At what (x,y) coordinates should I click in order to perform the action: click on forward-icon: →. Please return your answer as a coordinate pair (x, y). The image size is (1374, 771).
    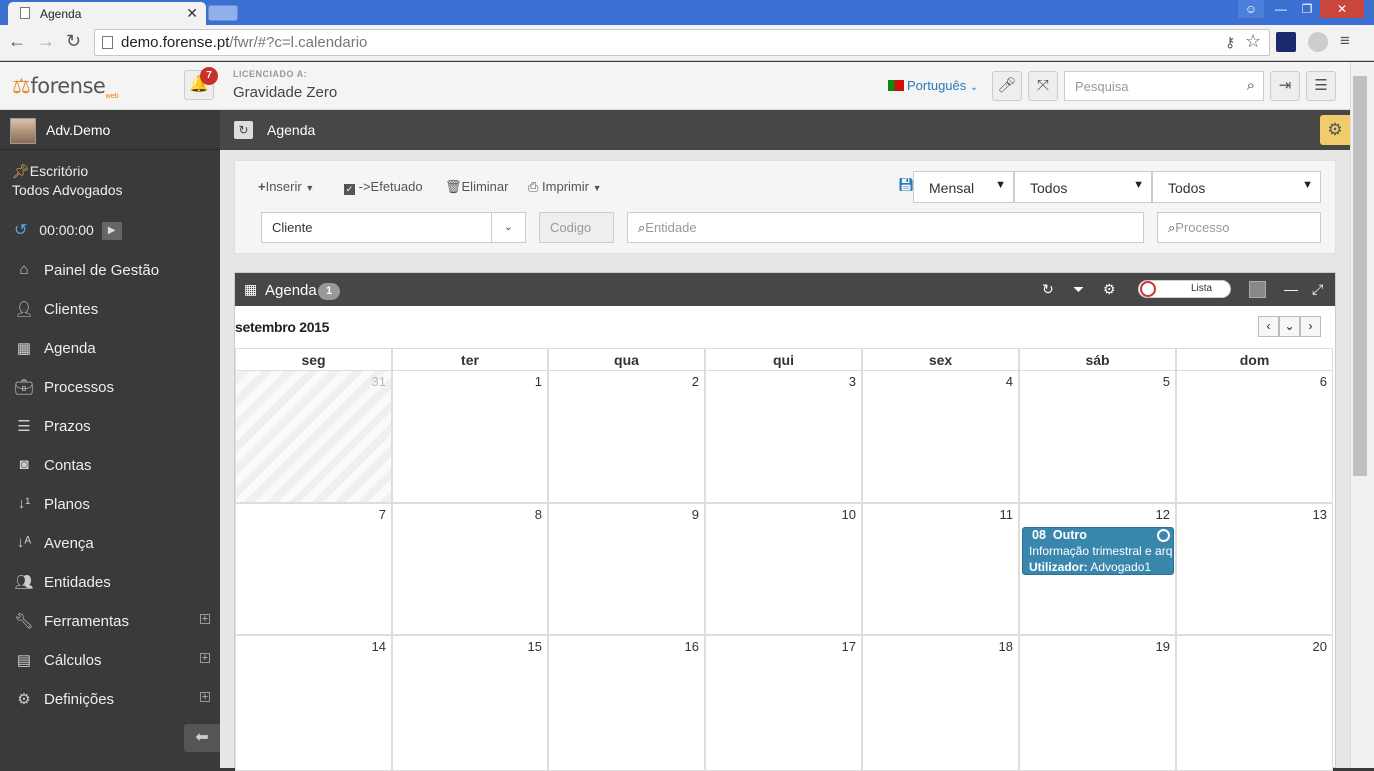
    Looking at the image, I should click on (46, 41).